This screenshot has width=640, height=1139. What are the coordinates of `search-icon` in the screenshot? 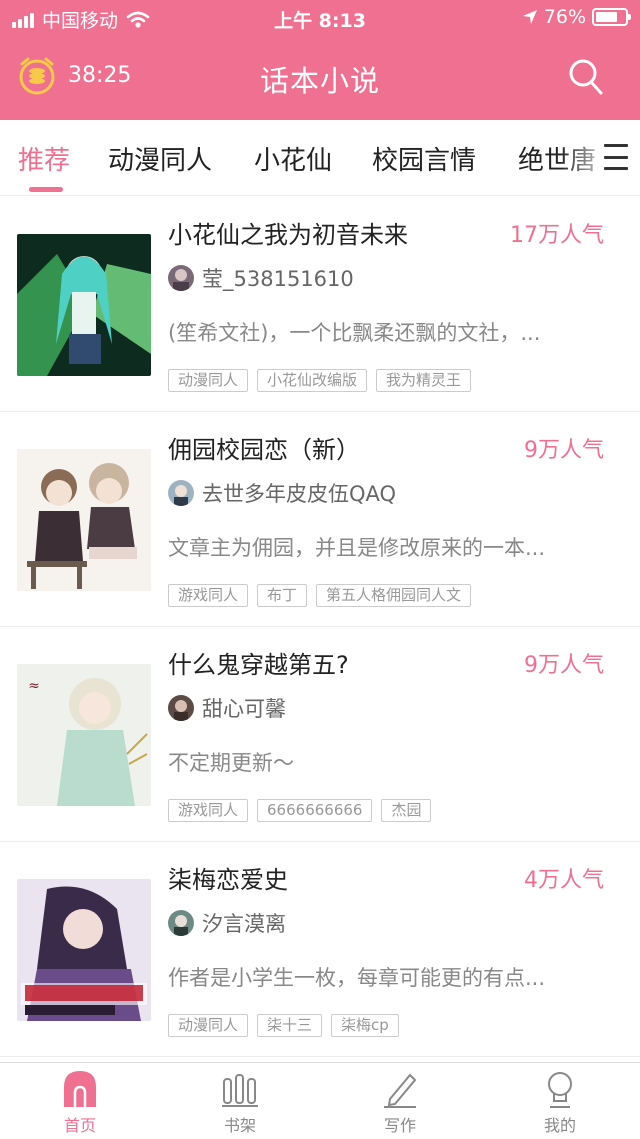 It's located at (586, 77).